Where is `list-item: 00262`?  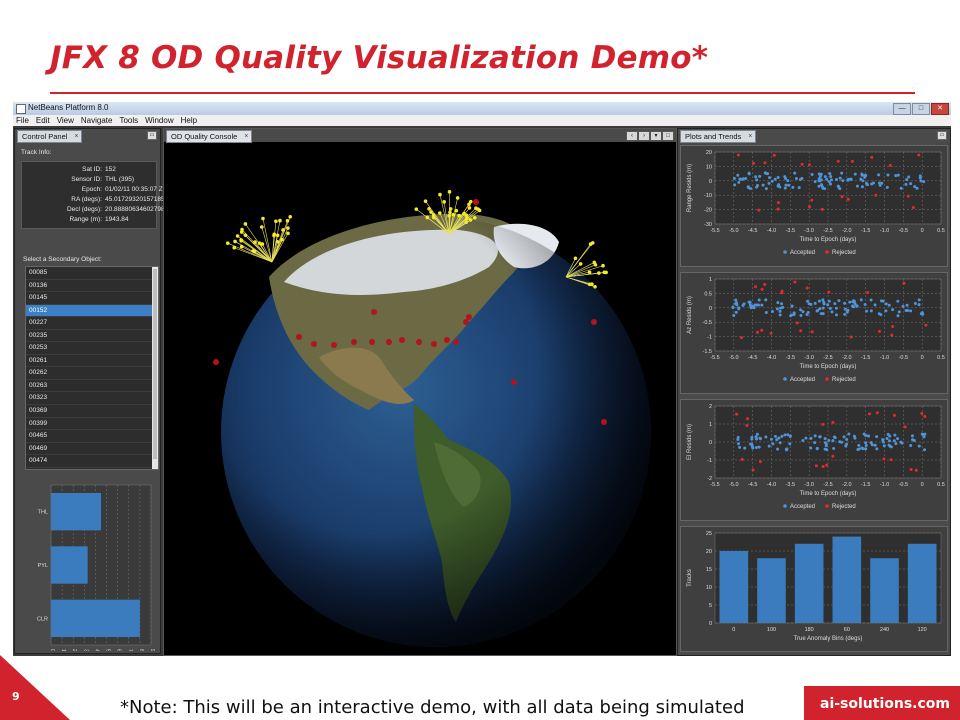
list-item: 00262 is located at coordinates (92, 373).